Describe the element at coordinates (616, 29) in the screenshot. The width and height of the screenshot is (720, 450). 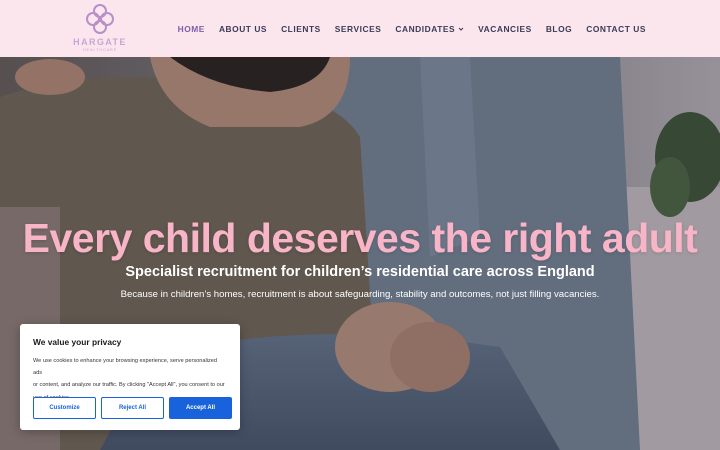
I see `nav-contact-us: CONTACT US` at that location.